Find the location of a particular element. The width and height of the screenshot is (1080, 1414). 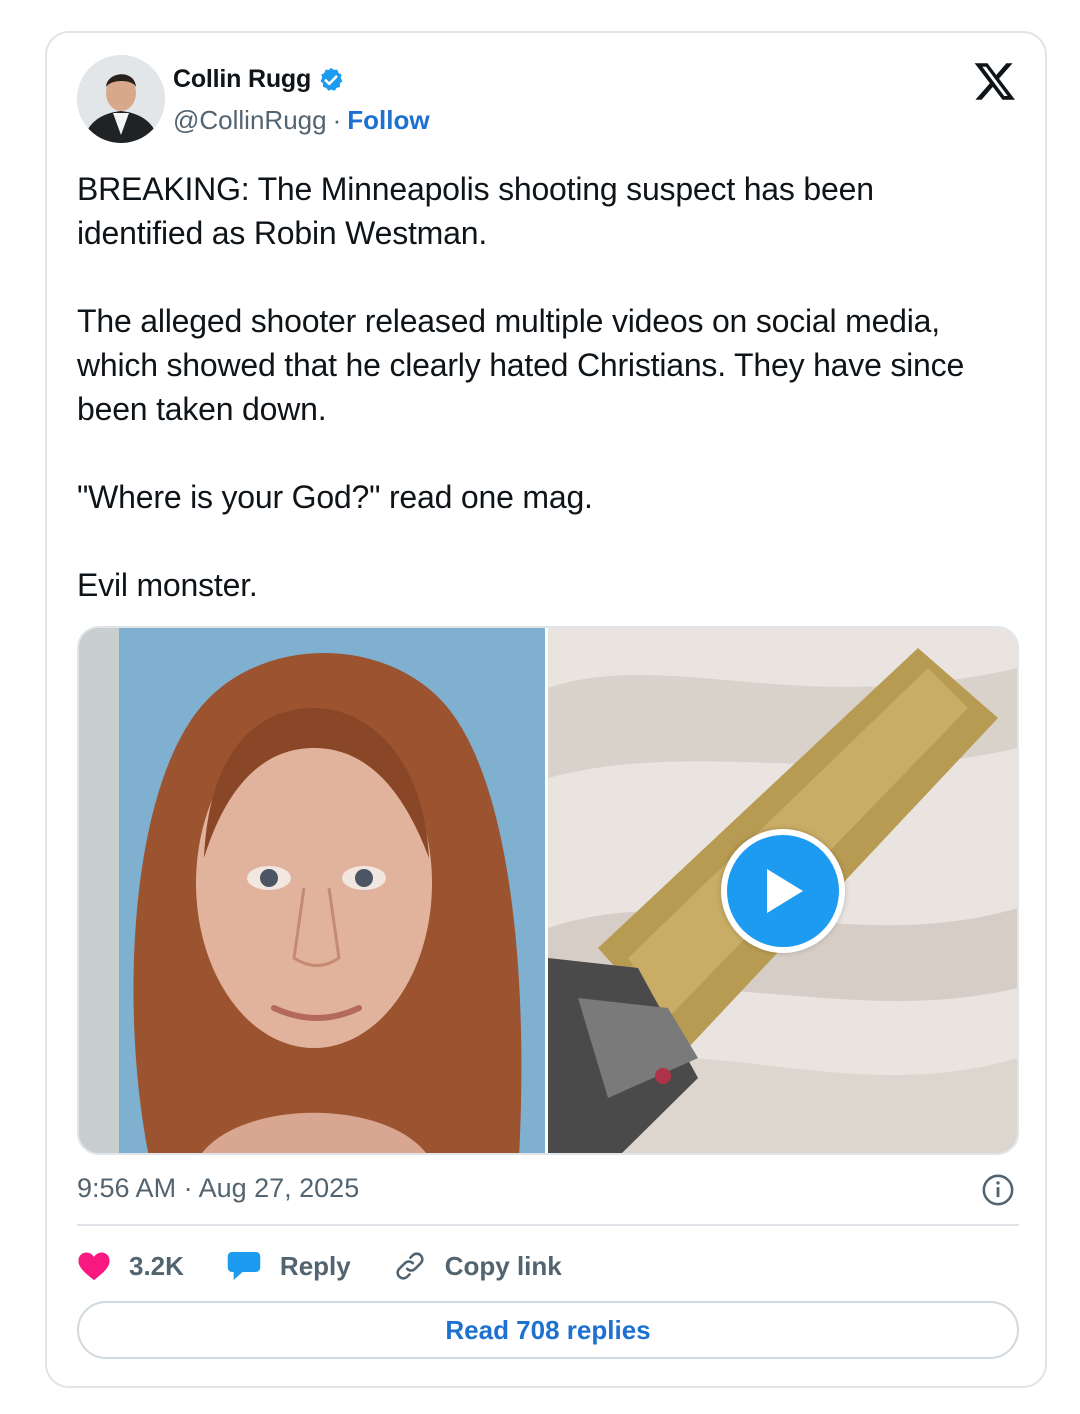

heart-icon is located at coordinates (94, 1266).